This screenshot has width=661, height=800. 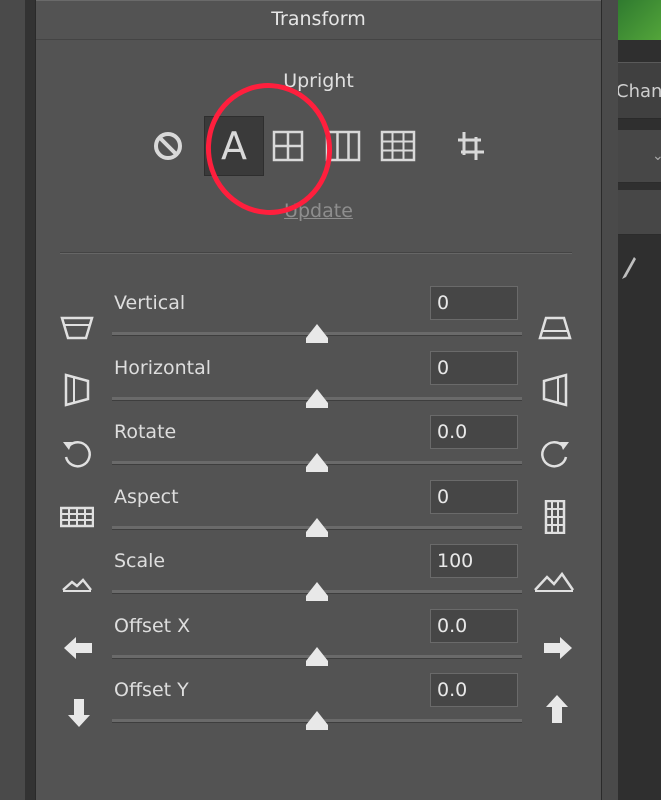 I want to click on slider-label: Aspect, so click(x=146, y=497).